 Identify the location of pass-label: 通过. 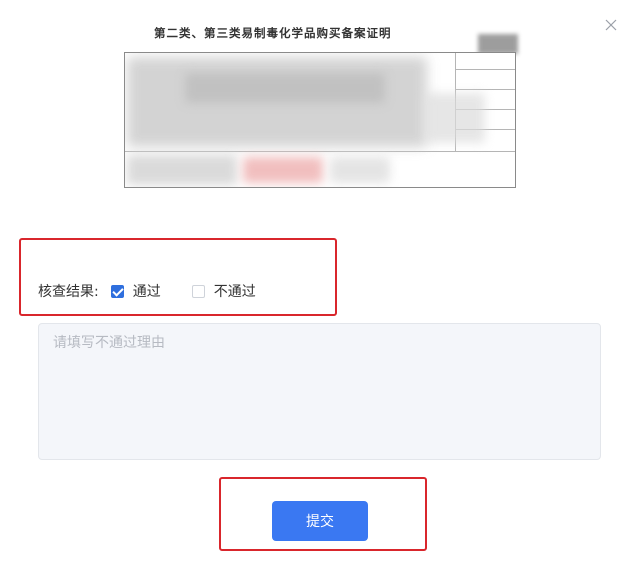
(146, 292).